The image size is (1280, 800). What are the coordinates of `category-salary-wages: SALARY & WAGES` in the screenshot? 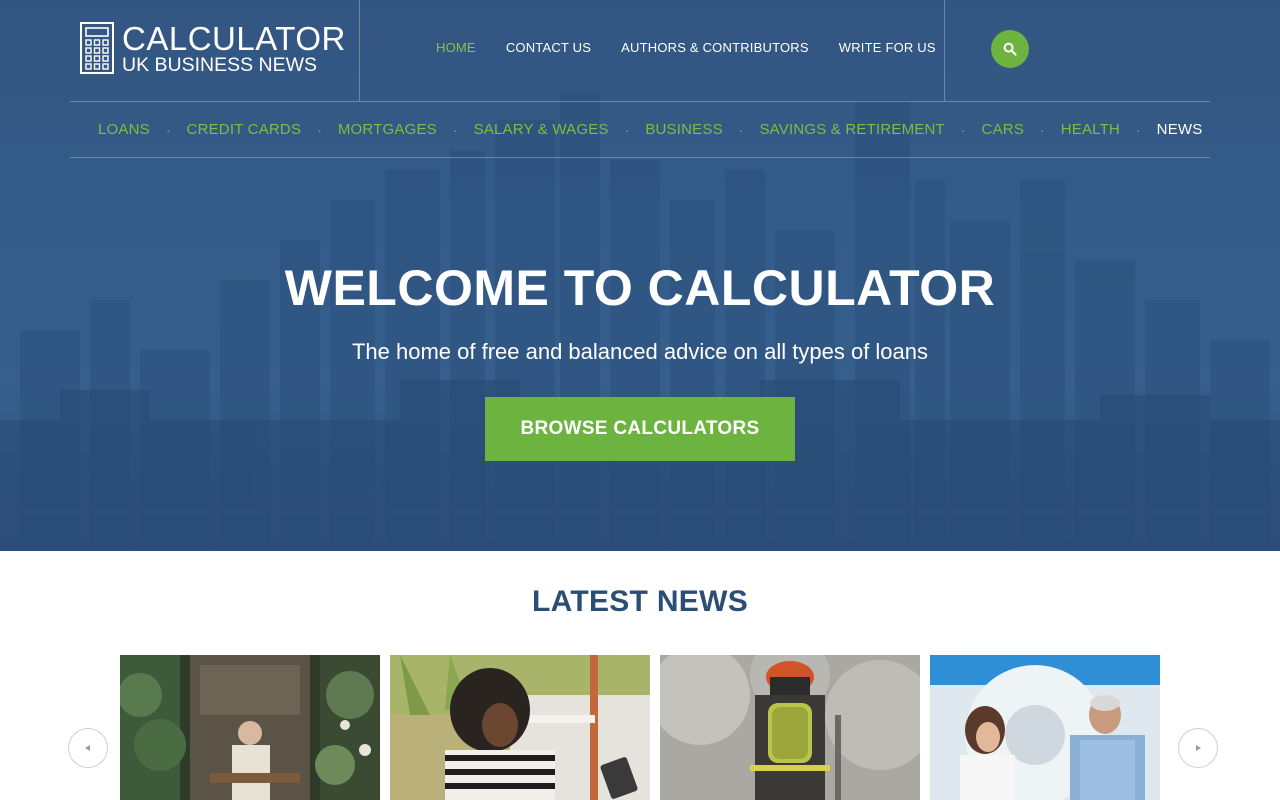 It's located at (541, 130).